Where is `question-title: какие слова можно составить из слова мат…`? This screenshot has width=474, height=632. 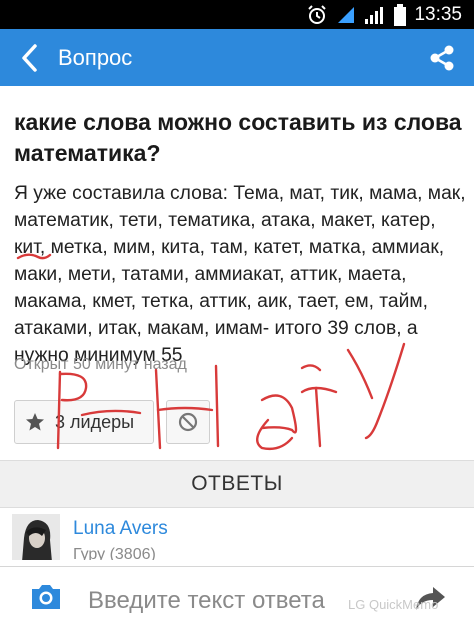
question-title: какие слова можно составить из слова мат… is located at coordinates (238, 137).